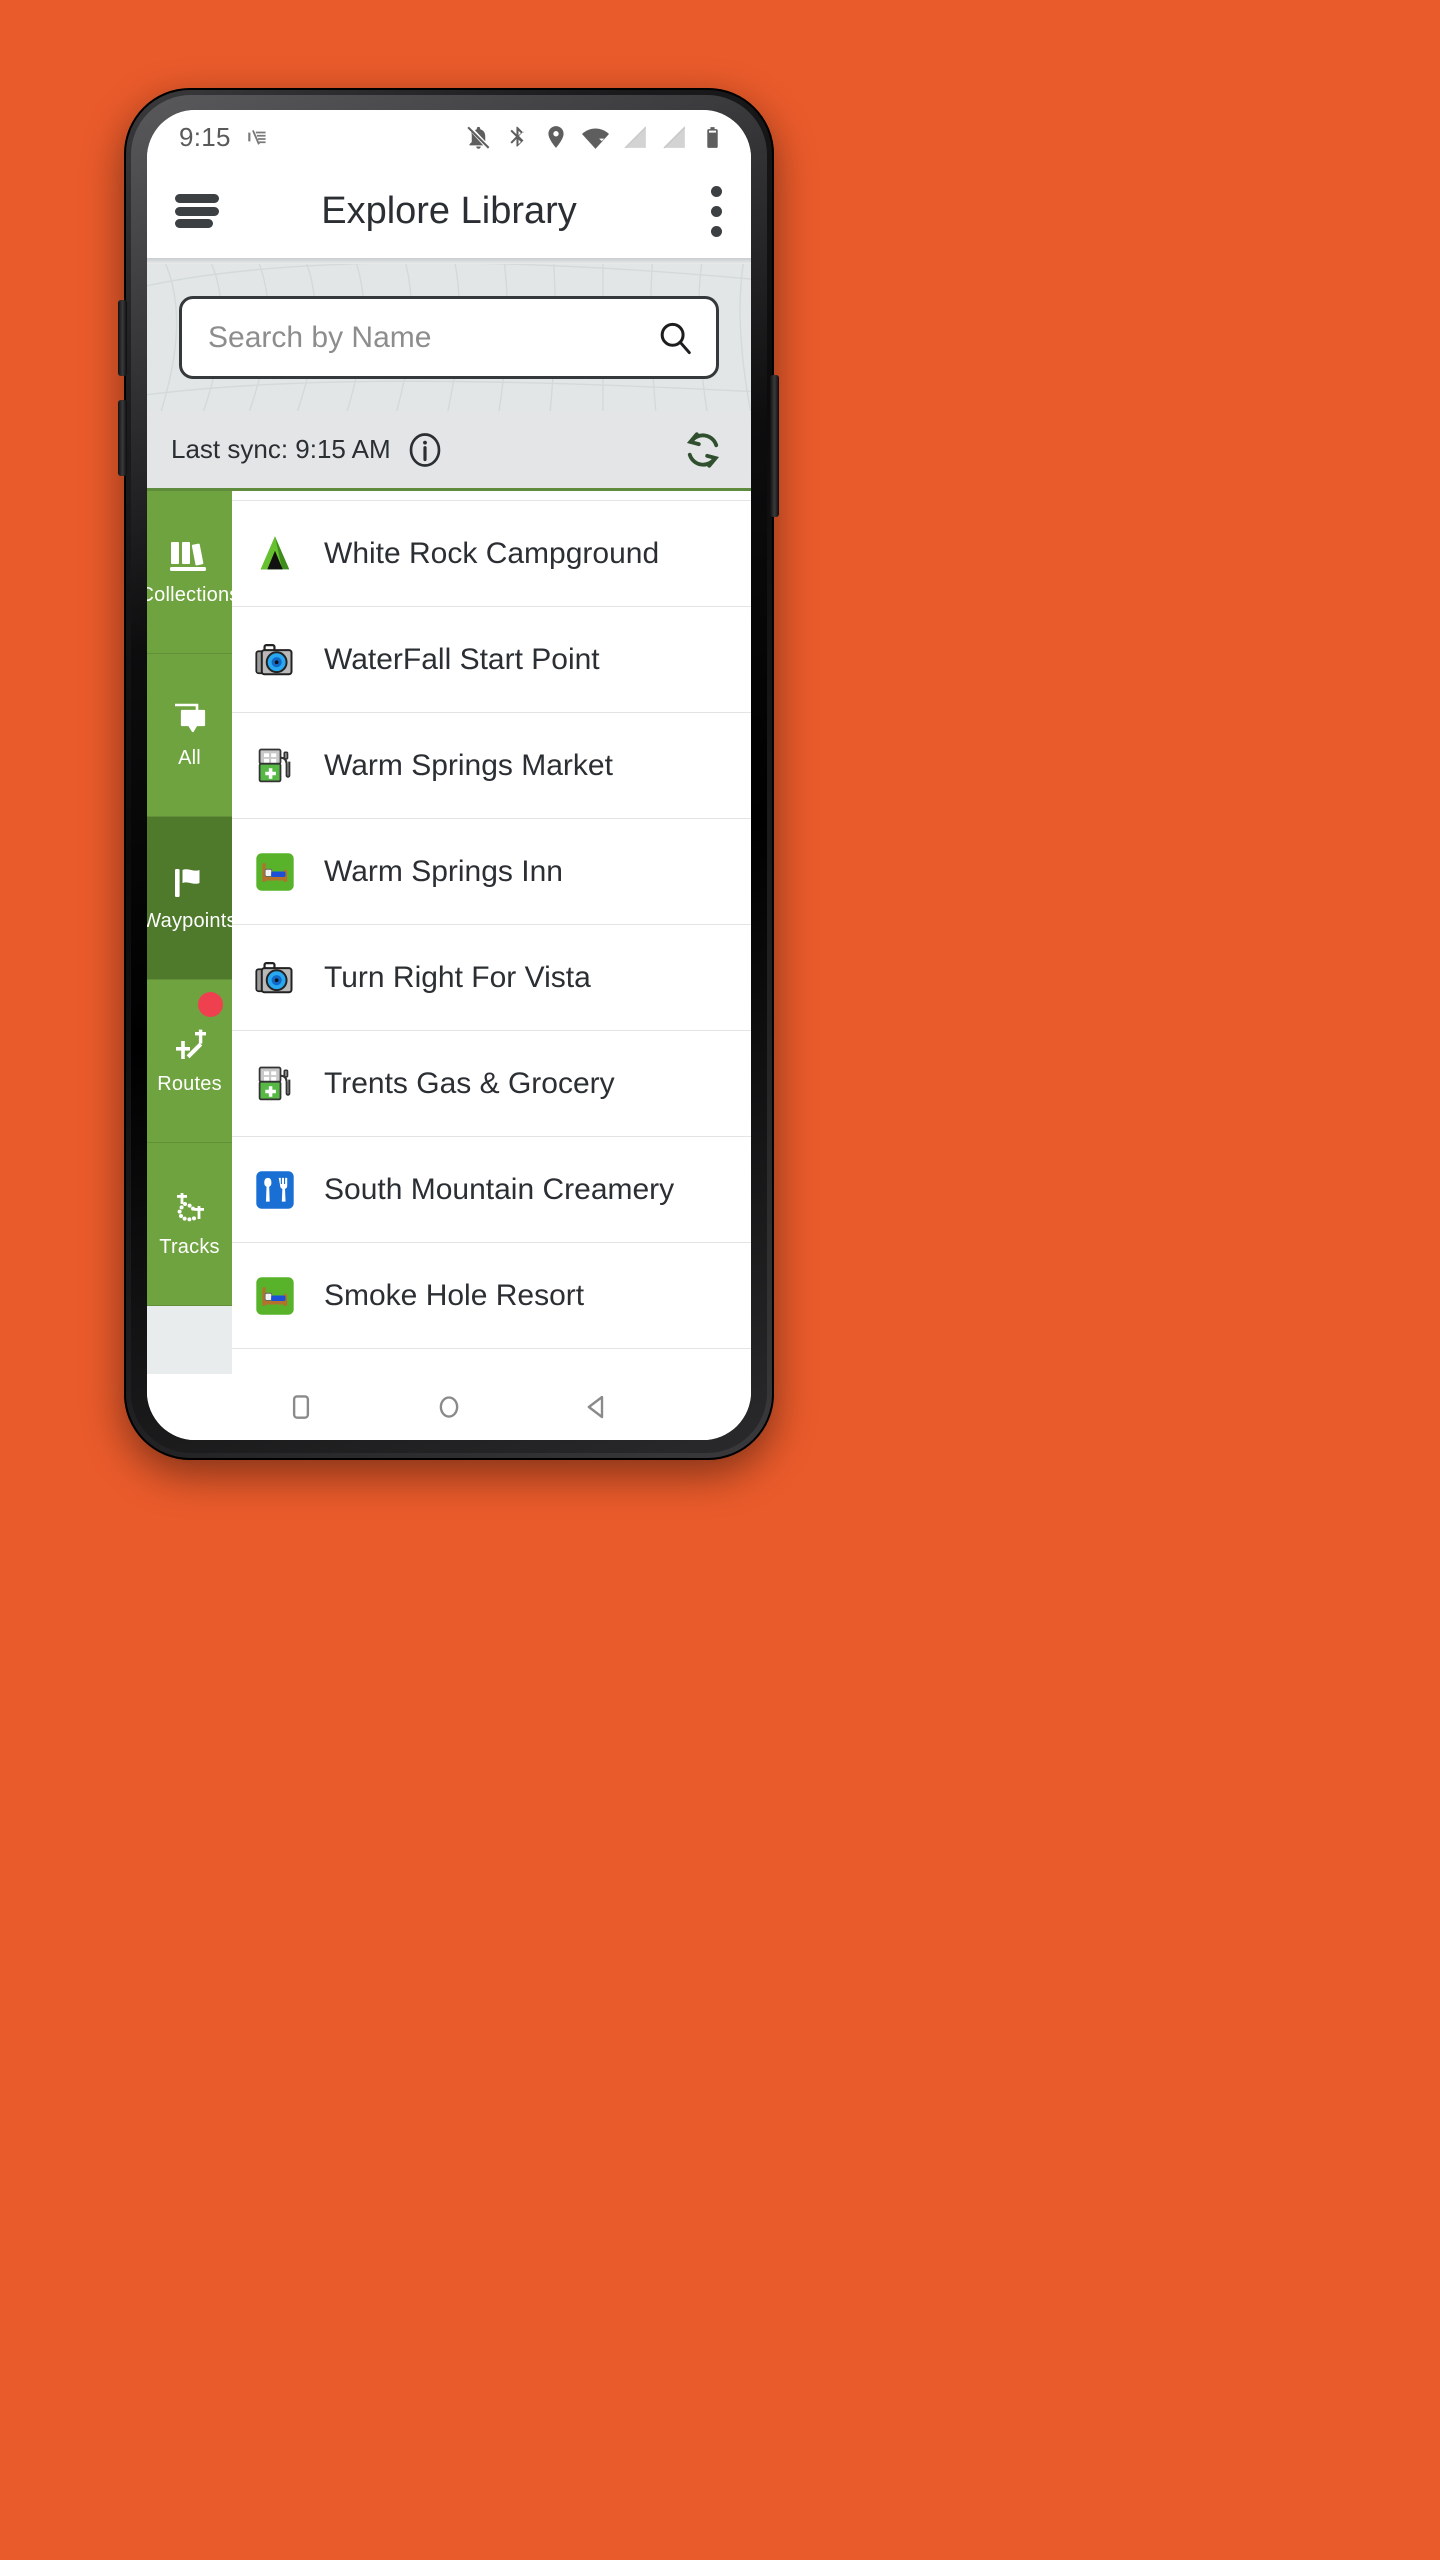 The height and width of the screenshot is (2560, 1440). Describe the element at coordinates (190, 558) in the screenshot. I see `collections-icon` at that location.